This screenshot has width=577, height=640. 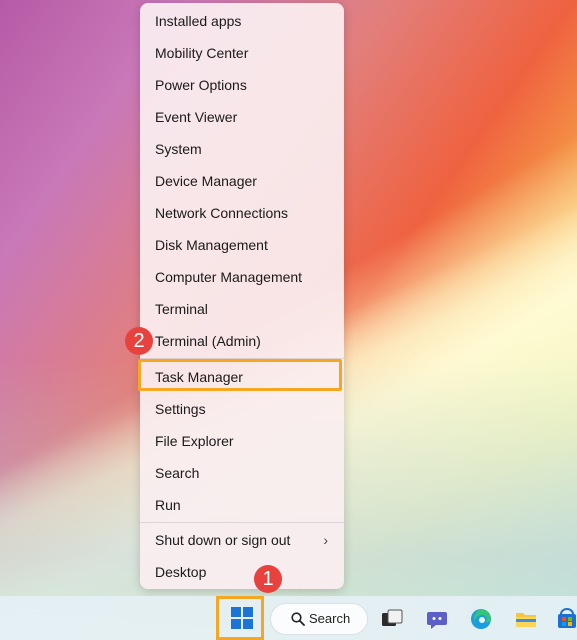 I want to click on menu-item-search: Search, so click(x=242, y=473).